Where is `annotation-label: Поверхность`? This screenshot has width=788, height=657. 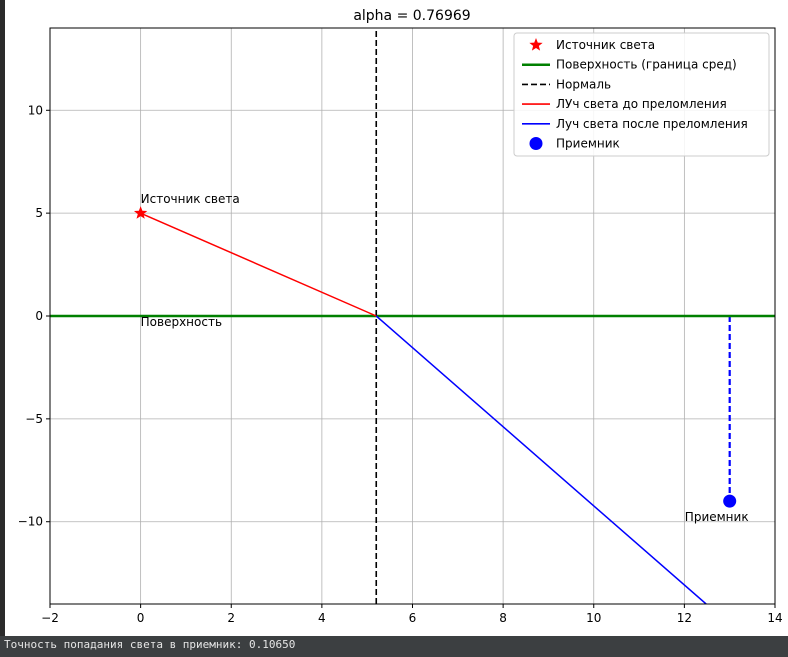
annotation-label: Поверхность is located at coordinates (181, 322).